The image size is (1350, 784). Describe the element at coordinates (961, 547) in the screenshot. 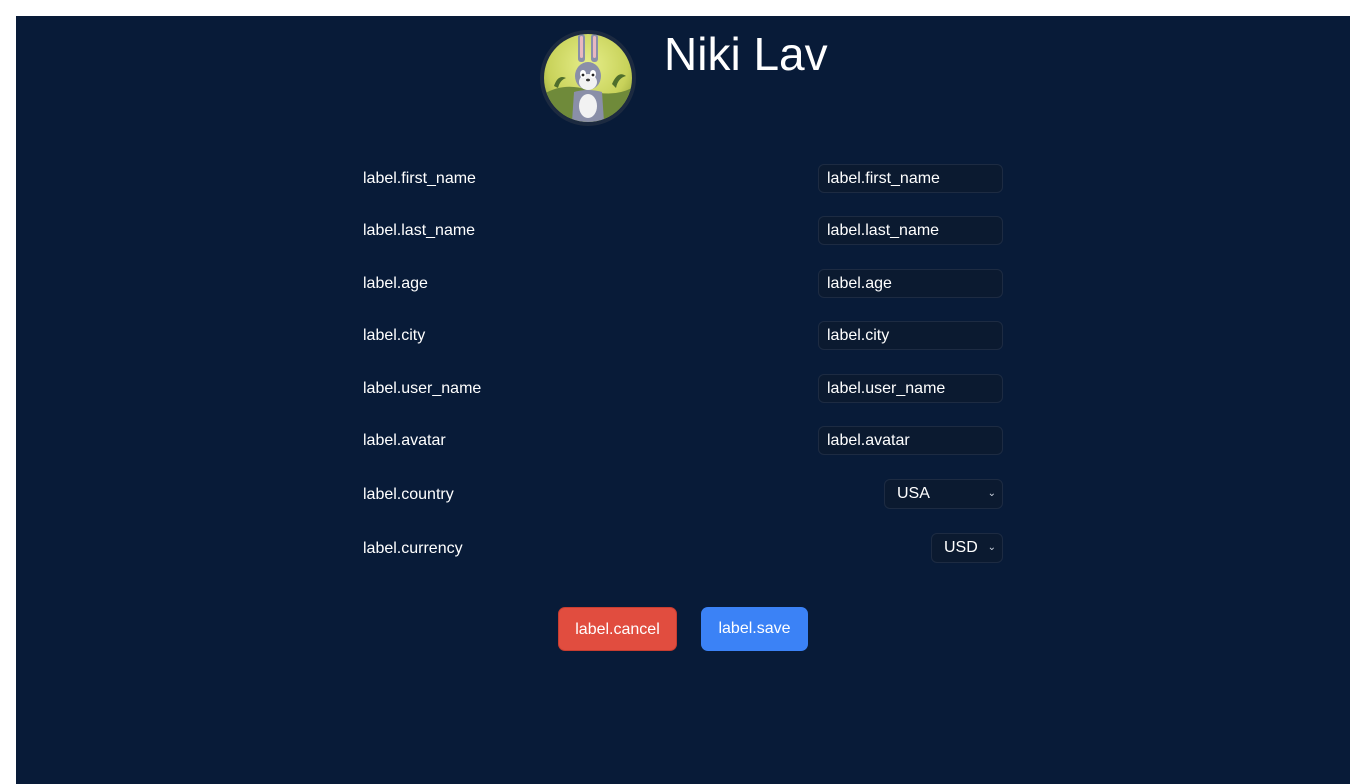

I see `currency-select-value: USD` at that location.